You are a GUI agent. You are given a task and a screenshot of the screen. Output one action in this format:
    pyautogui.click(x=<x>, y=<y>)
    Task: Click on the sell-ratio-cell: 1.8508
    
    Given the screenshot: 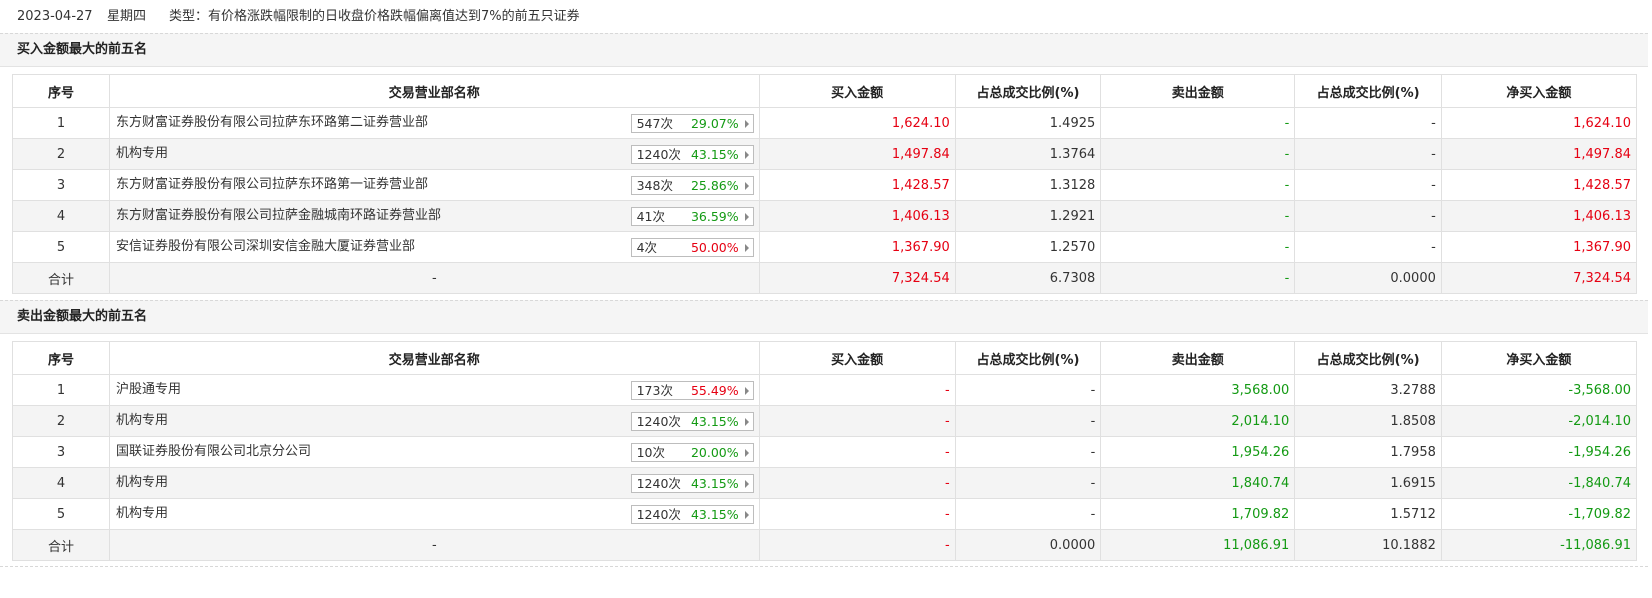 What is the action you would take?
    pyautogui.click(x=1368, y=421)
    